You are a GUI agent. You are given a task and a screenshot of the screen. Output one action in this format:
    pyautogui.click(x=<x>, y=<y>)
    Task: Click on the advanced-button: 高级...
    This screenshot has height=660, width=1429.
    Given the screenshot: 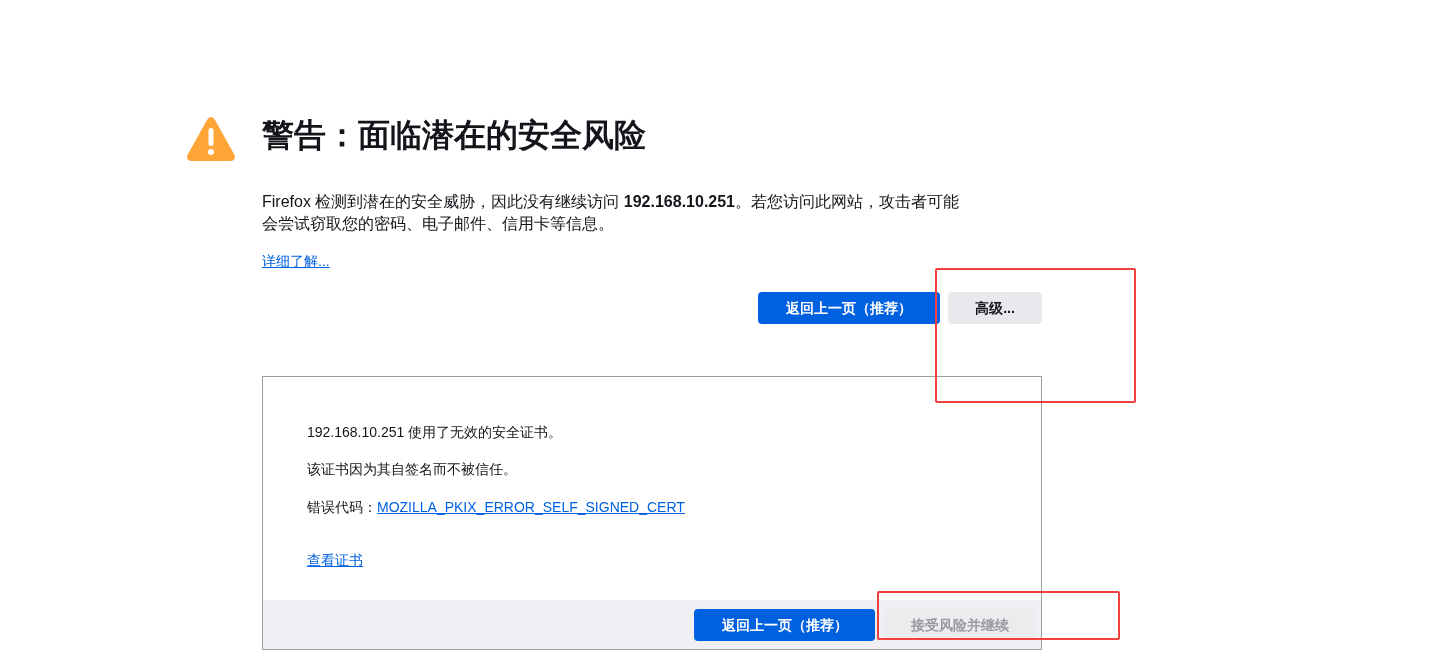 What is the action you would take?
    pyautogui.click(x=995, y=308)
    